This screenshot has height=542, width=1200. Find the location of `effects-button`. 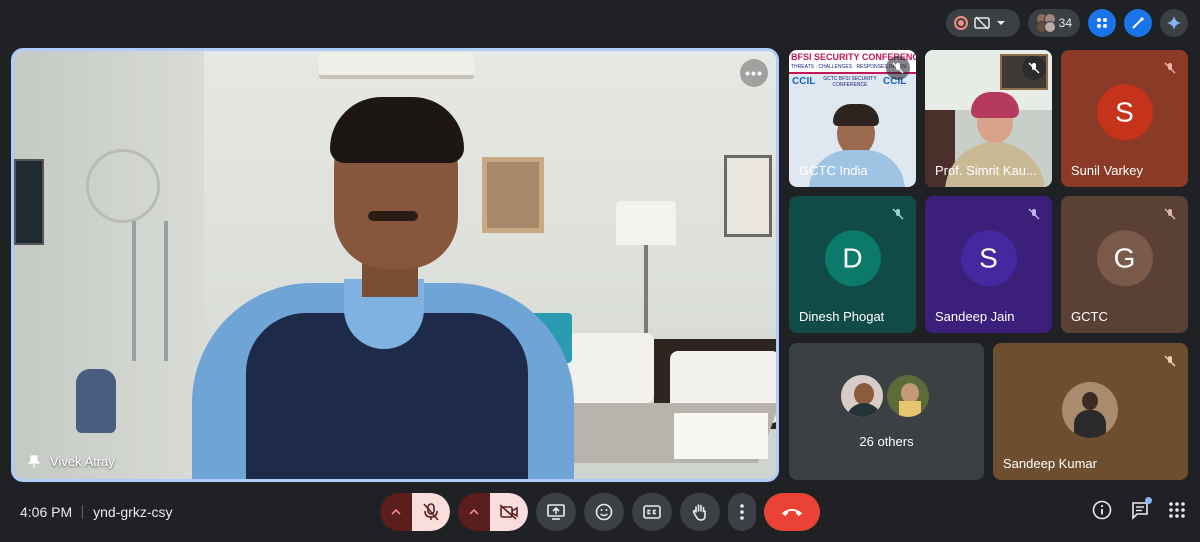

effects-button is located at coordinates (1138, 23).